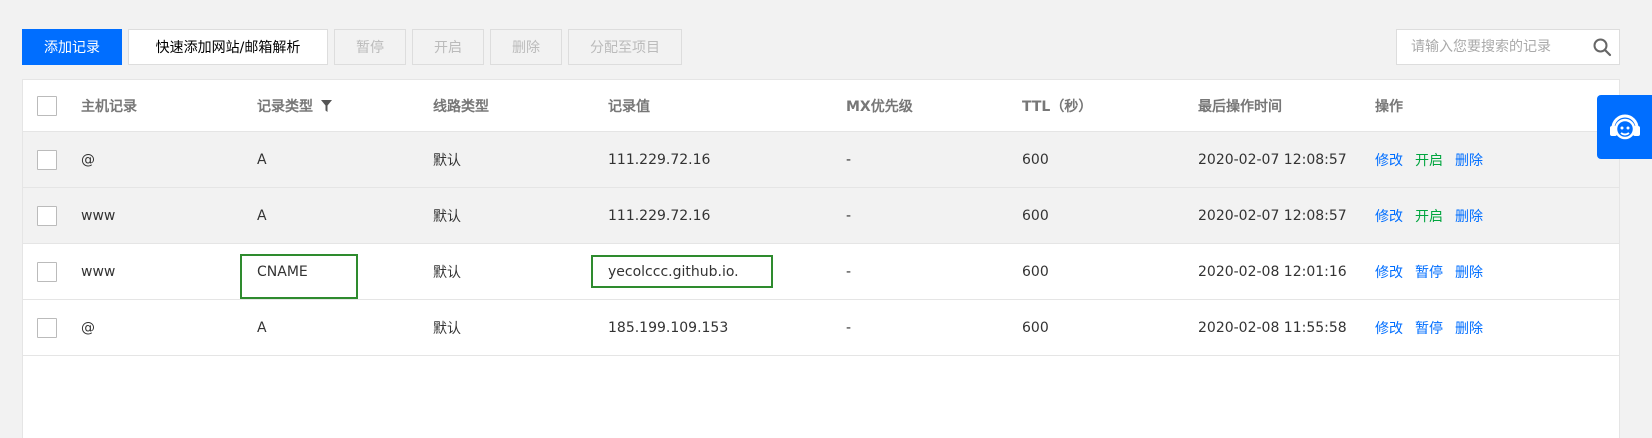 The height and width of the screenshot is (438, 1652). I want to click on header-type: 记录类型, so click(294, 105).